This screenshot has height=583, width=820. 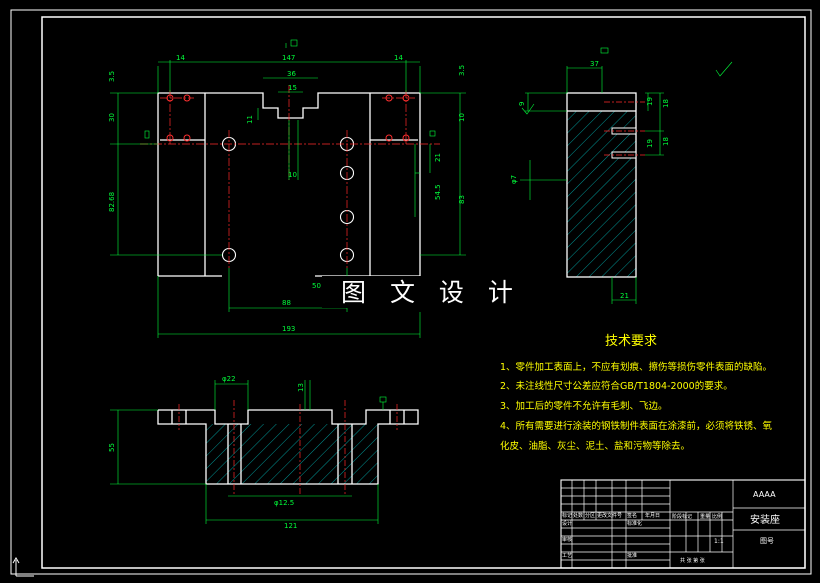 I want to click on notes-line-5: 化皮、油脂、灰尘、泥土、盐和污物等除去。, so click(x=595, y=446).